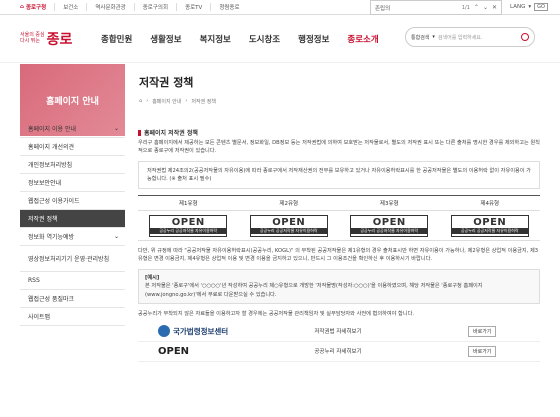 This screenshot has width=560, height=417. What do you see at coordinates (465, 7) in the screenshot?
I see `find-count: 1/1` at bounding box center [465, 7].